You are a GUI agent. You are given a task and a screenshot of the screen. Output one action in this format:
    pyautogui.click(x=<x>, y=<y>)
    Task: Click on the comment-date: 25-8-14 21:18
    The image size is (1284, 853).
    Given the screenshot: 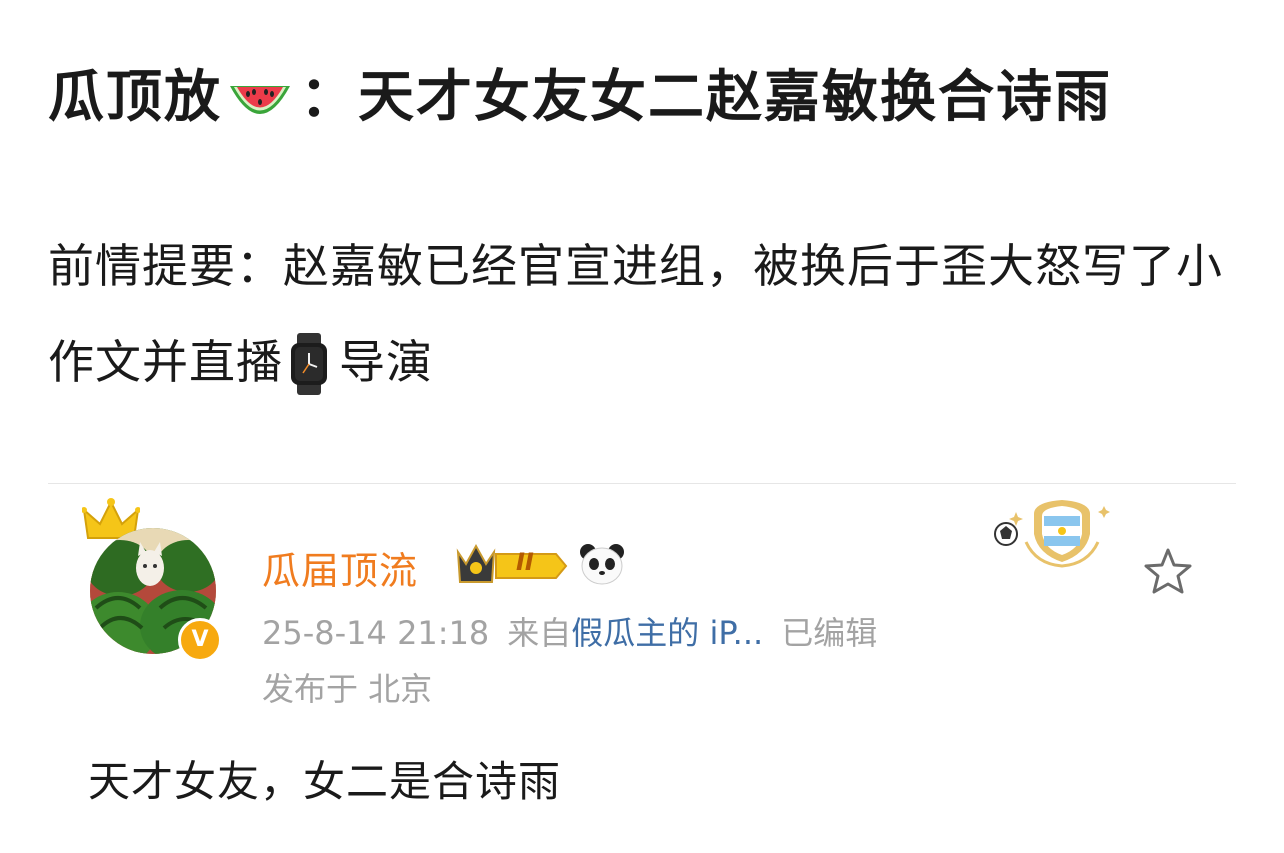 What is the action you would take?
    pyautogui.click(x=376, y=633)
    